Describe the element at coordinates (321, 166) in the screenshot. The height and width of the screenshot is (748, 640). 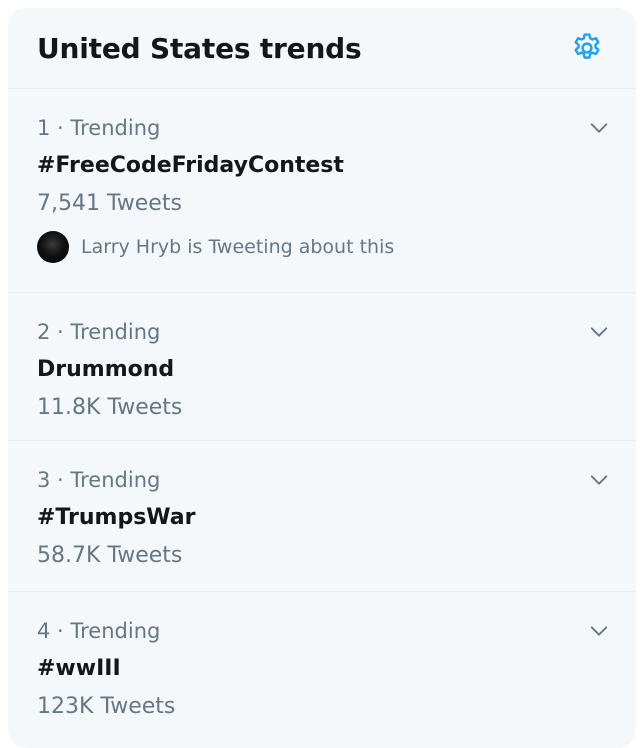
I see `trend-name: #FreeCodeFridayContest` at that location.